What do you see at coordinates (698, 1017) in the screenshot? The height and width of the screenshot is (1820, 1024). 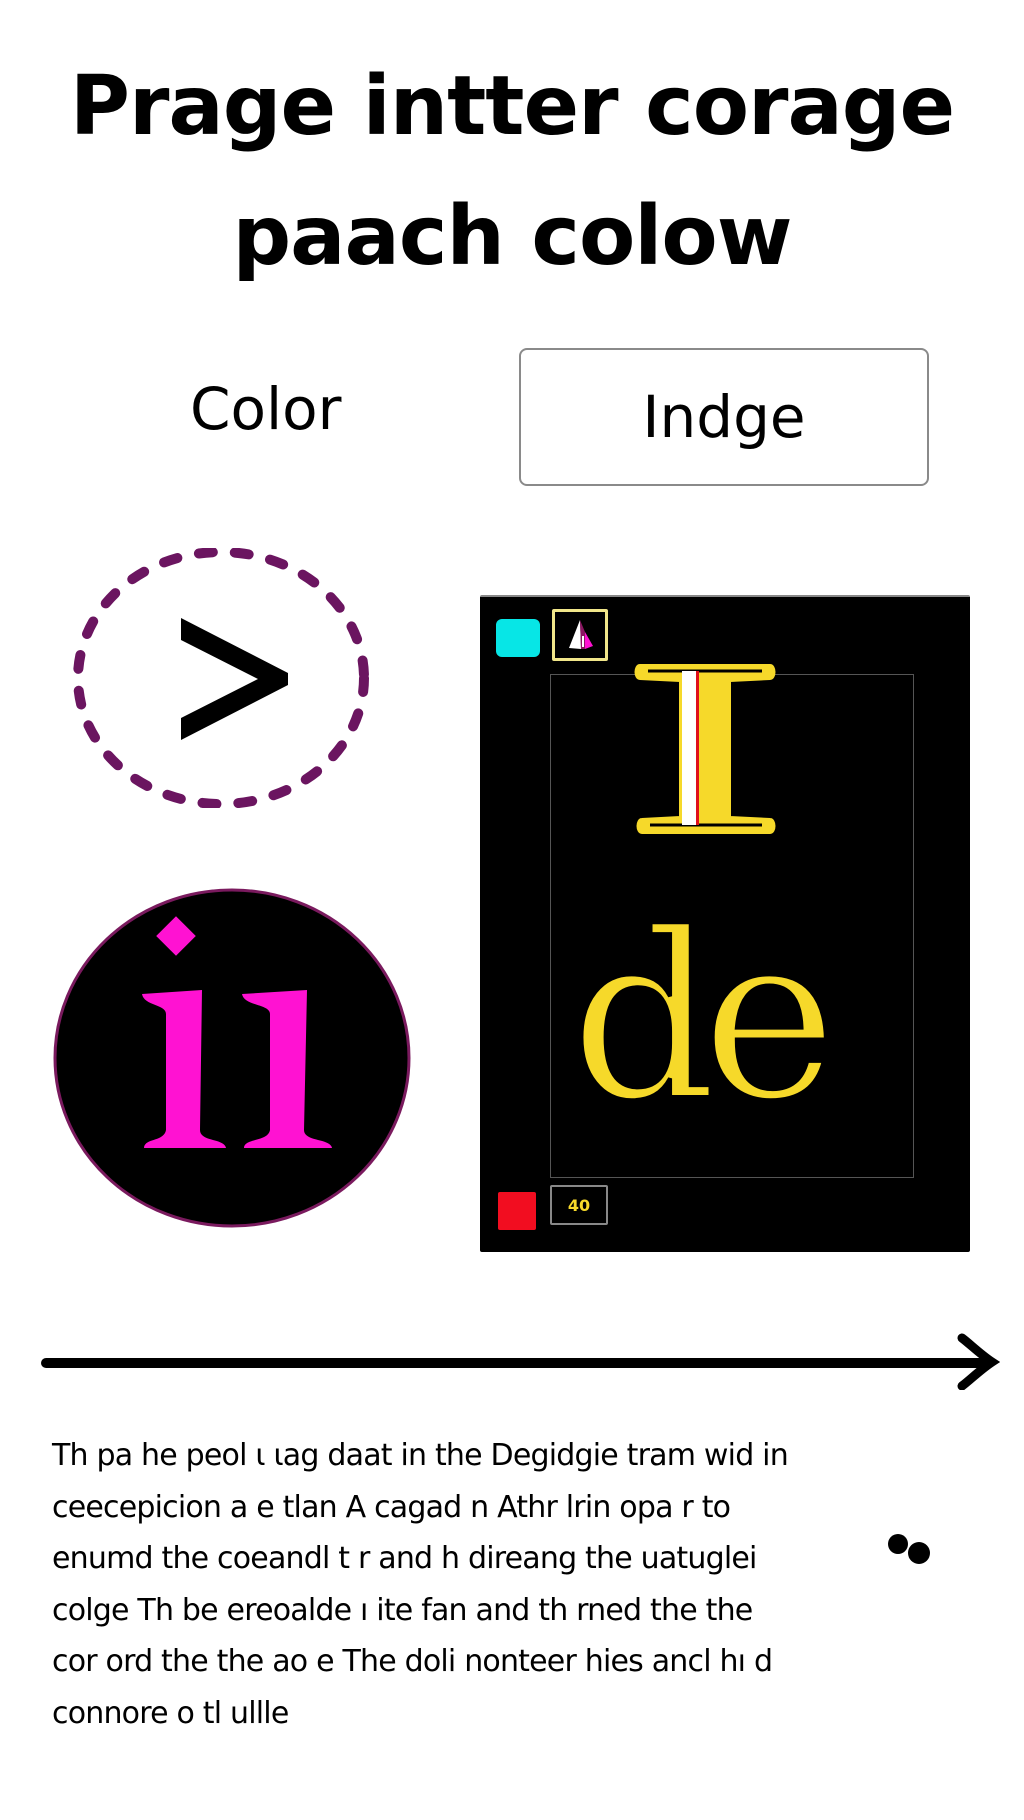 I see `display-text-de: de` at bounding box center [698, 1017].